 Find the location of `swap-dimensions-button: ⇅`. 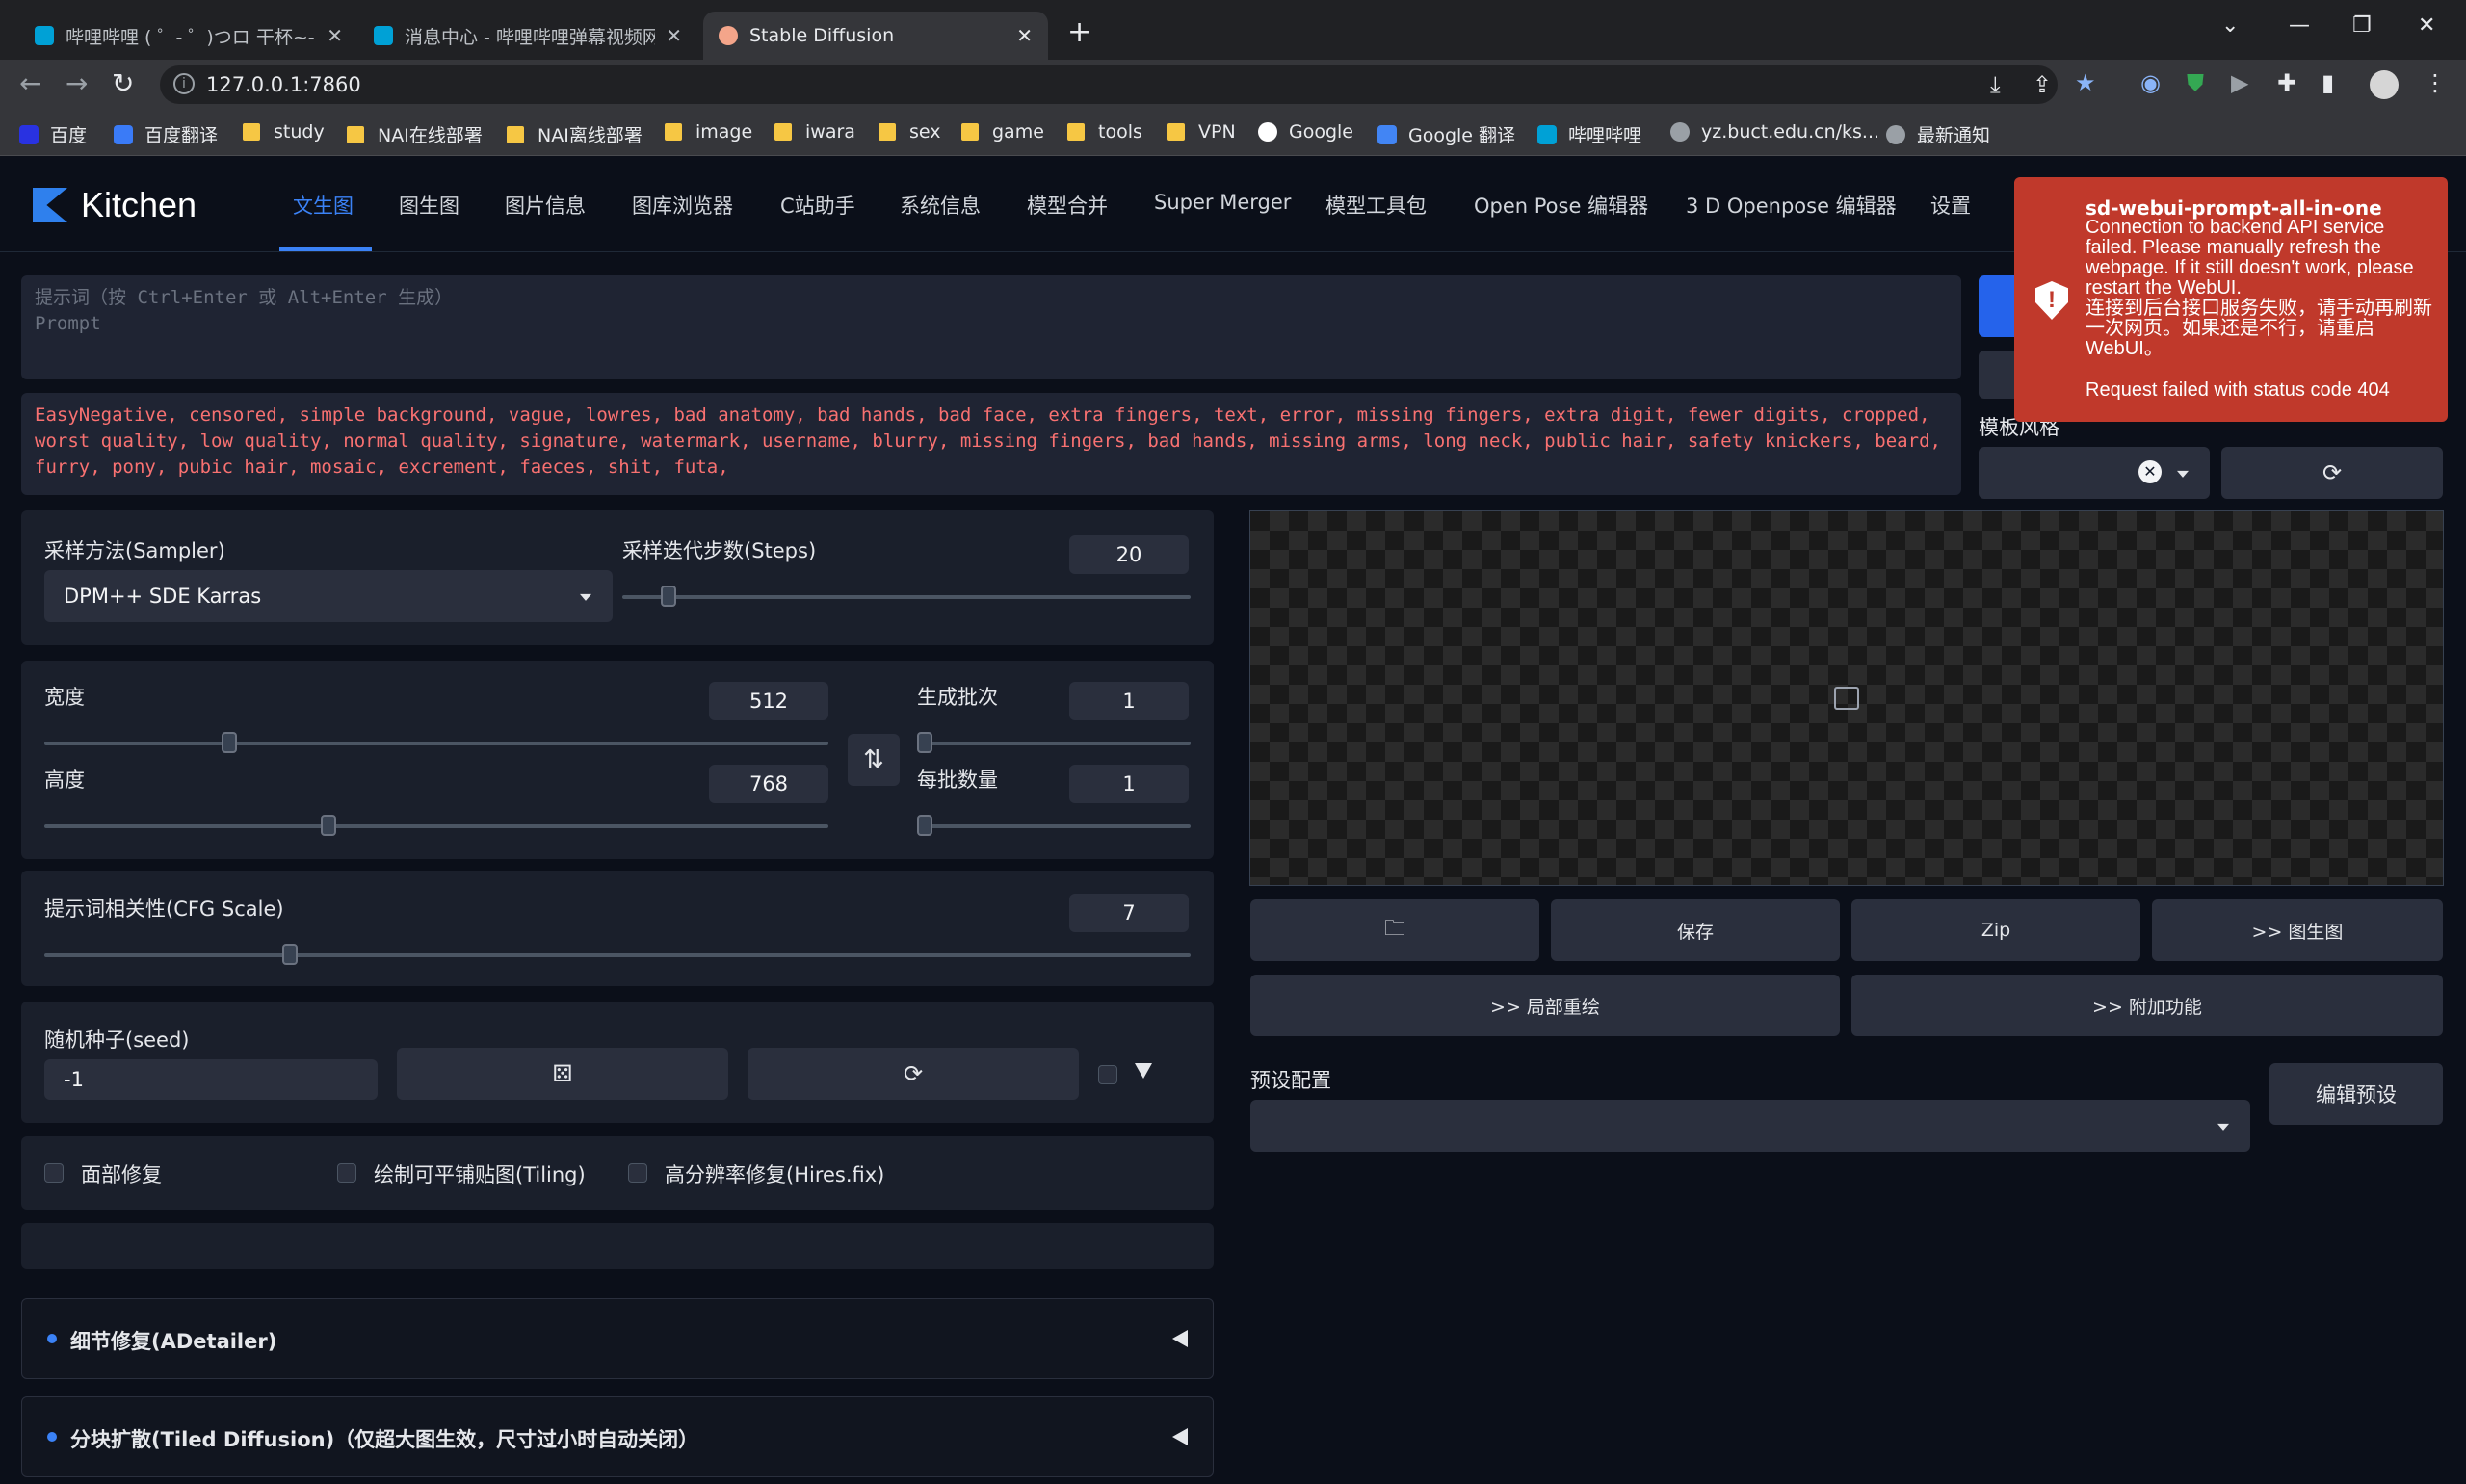

swap-dimensions-button: ⇅ is located at coordinates (874, 760).